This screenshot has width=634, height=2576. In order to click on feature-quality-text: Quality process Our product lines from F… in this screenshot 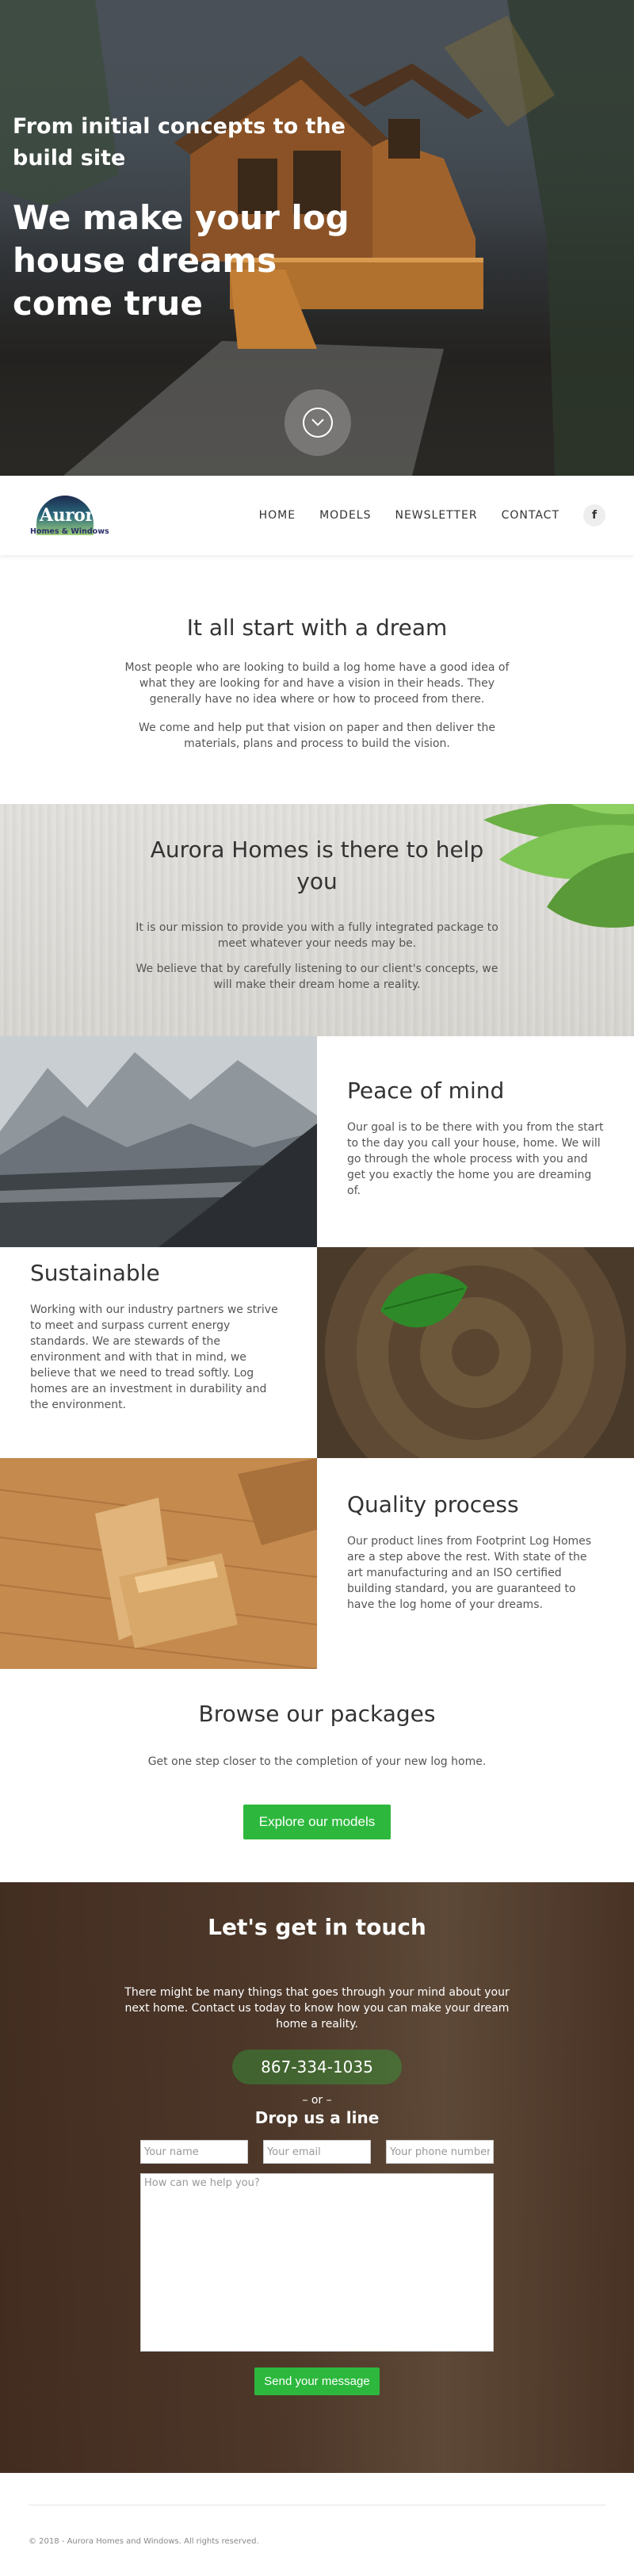, I will do `click(475, 1563)`.